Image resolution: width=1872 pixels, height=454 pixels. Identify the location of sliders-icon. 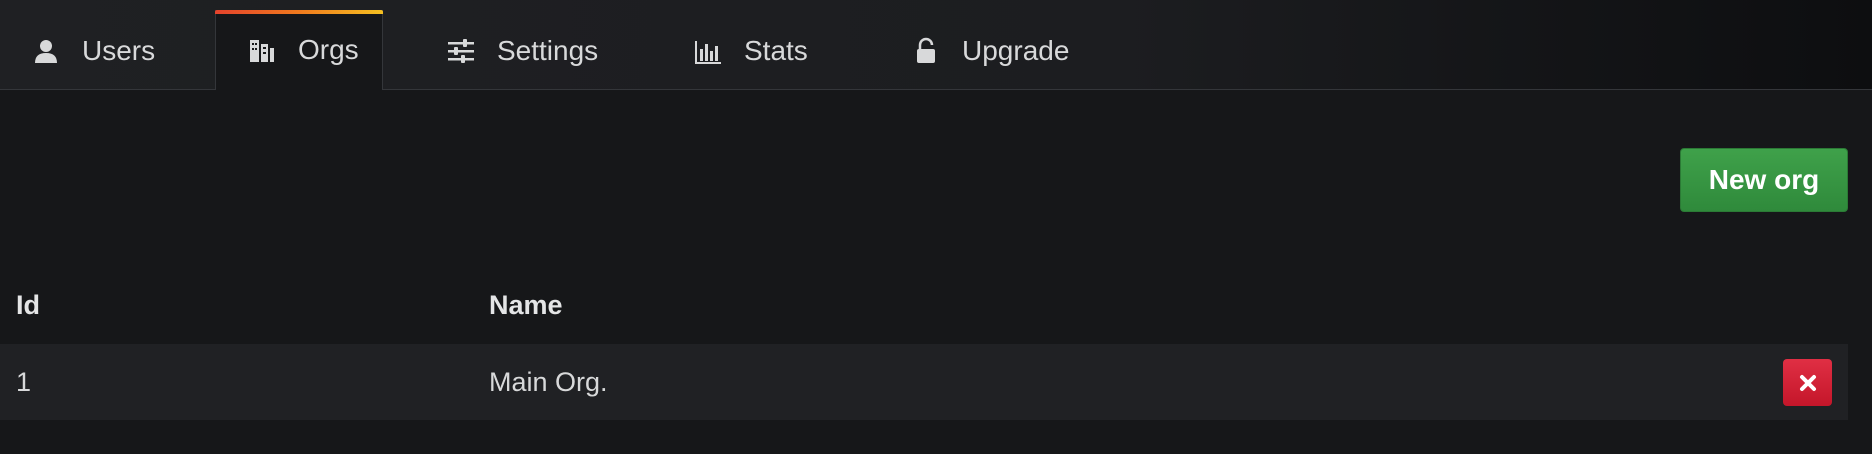
(461, 51).